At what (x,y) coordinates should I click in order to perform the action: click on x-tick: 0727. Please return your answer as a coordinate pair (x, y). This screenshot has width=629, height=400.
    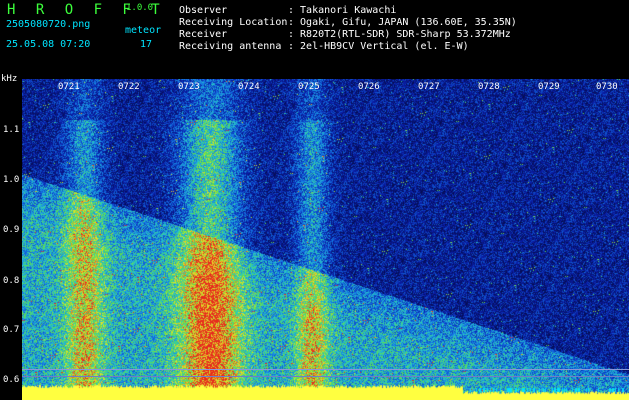
    Looking at the image, I should click on (429, 87).